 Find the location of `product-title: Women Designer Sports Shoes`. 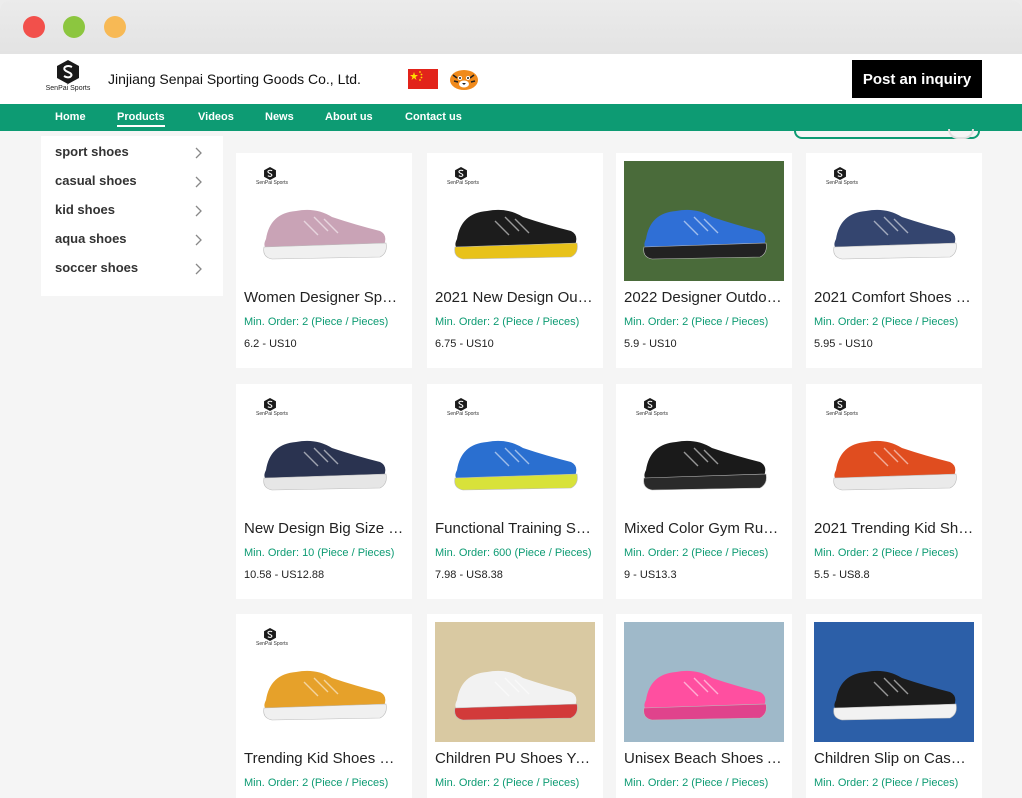

product-title: Women Designer Sports Shoes is located at coordinates (324, 297).